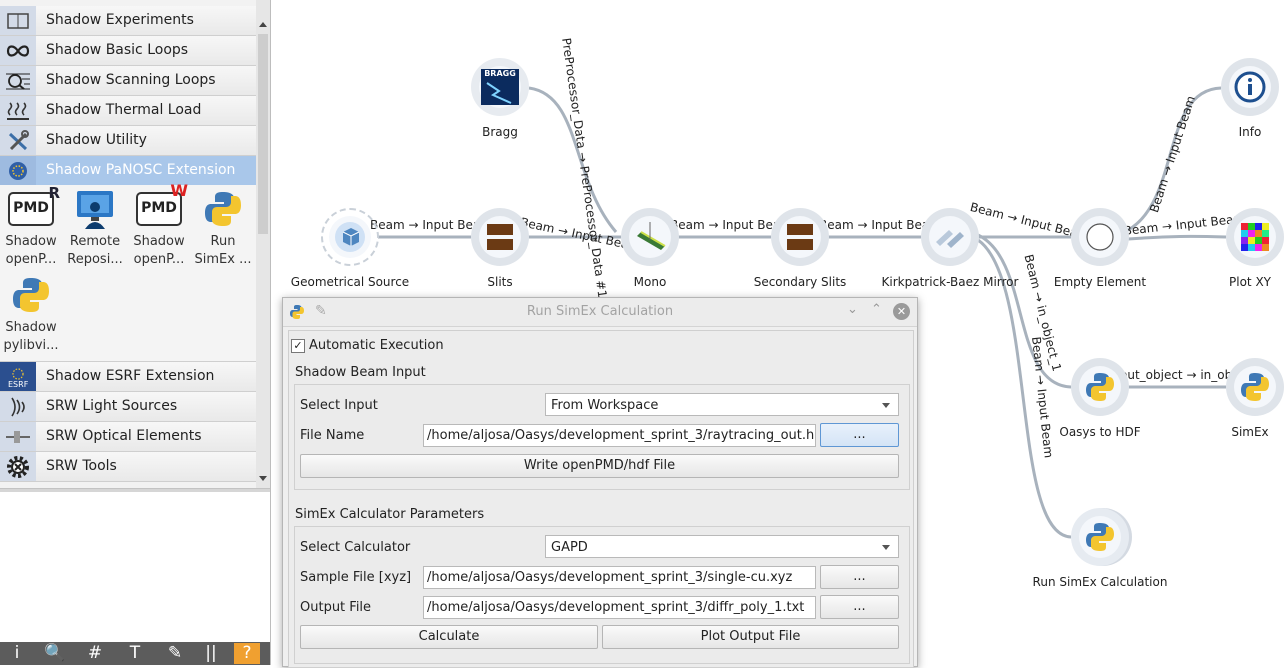 The image size is (1284, 668). What do you see at coordinates (175, 653) in the screenshot?
I see `arrow-annotation-icon: ✎` at bounding box center [175, 653].